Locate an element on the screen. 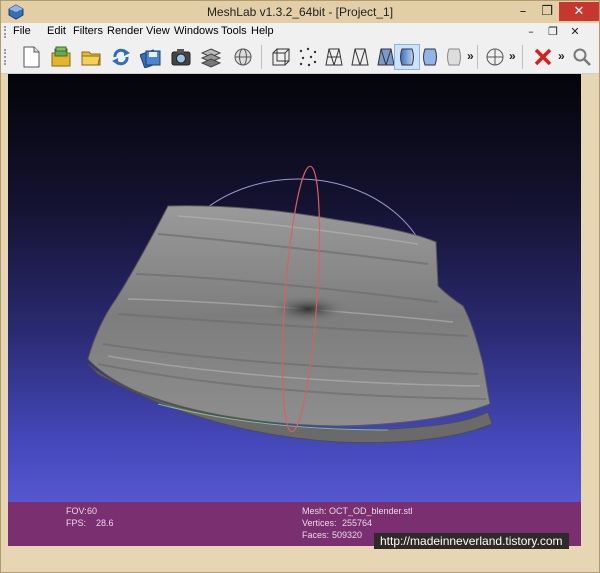 This screenshot has width=600, height=573. faces-value: 509320 is located at coordinates (347, 535).